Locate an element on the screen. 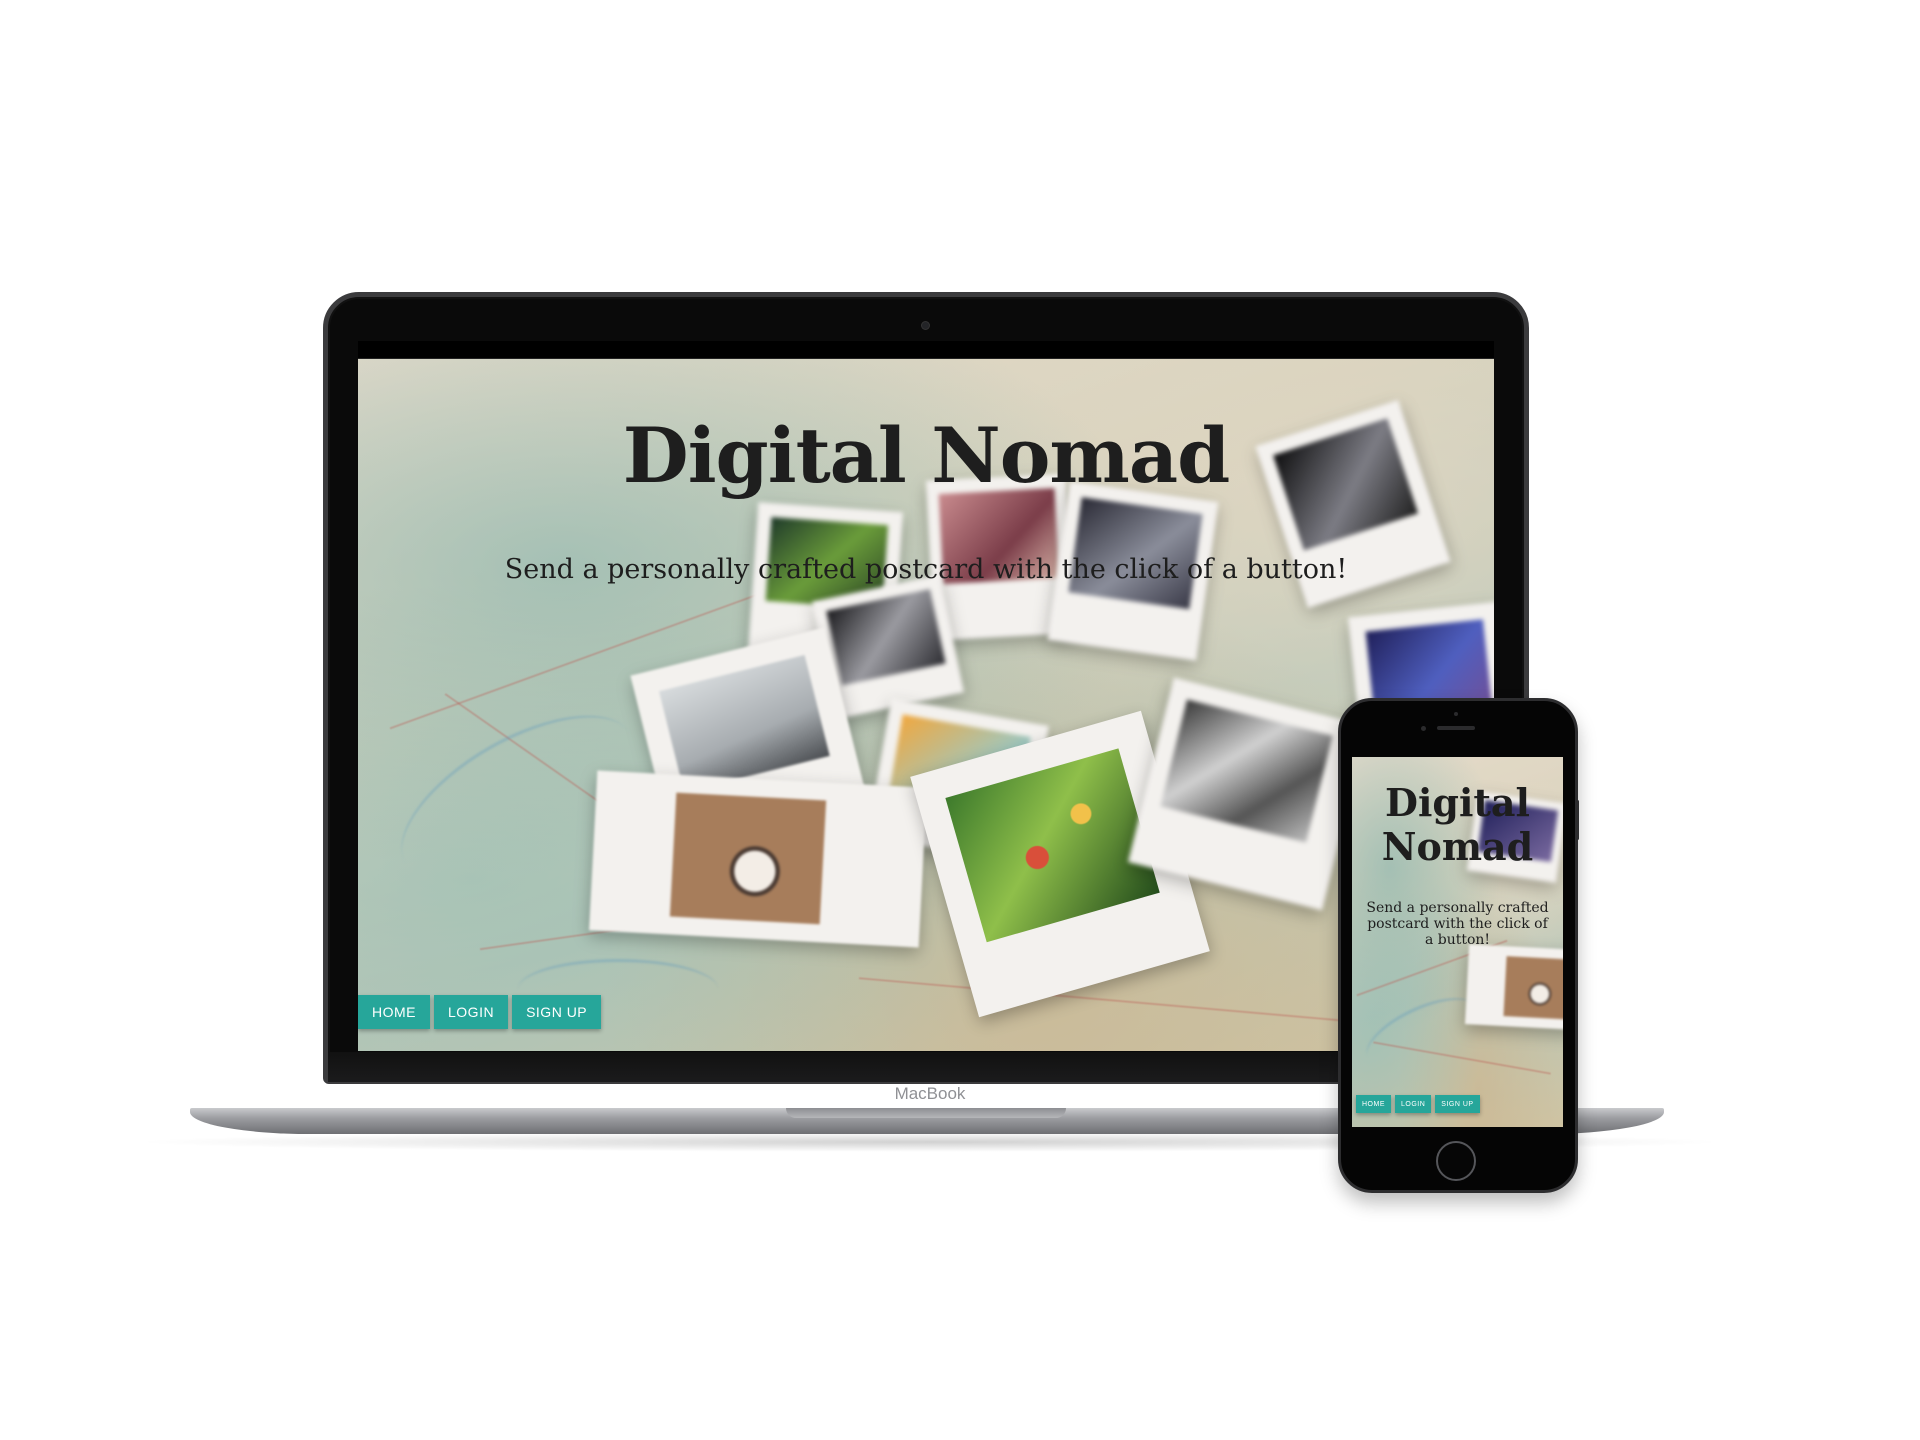  phone-main-nav: Home Login Sign Up is located at coordinates (1418, 1104).